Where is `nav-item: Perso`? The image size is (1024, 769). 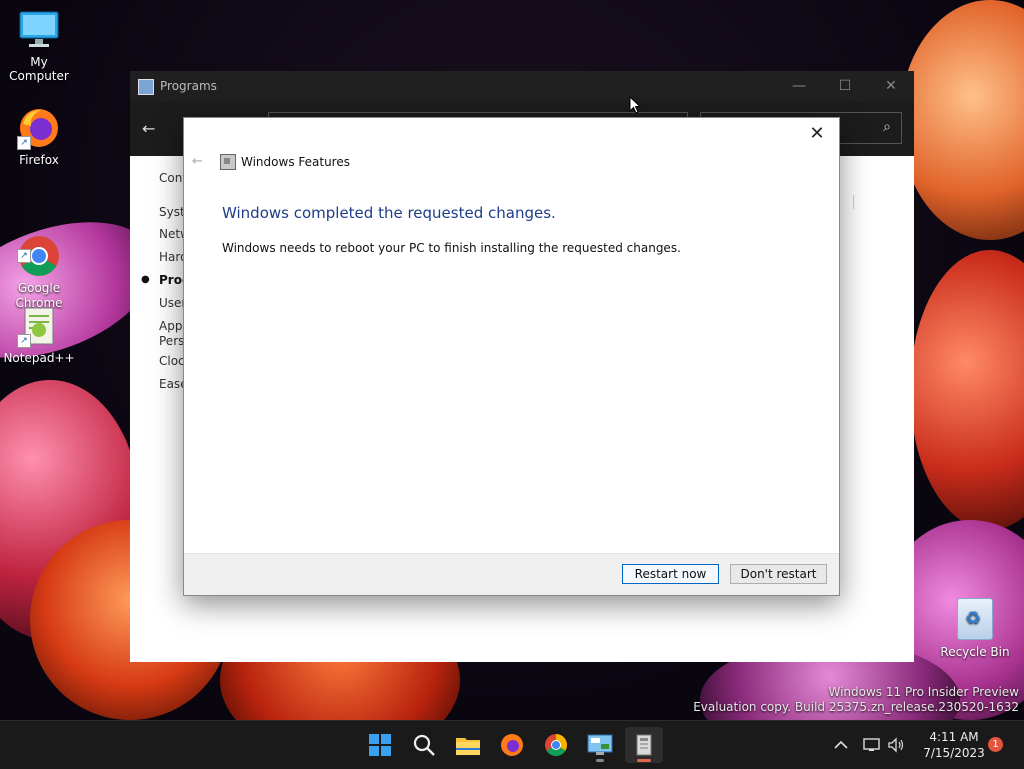 nav-item: Perso is located at coordinates (171, 341).